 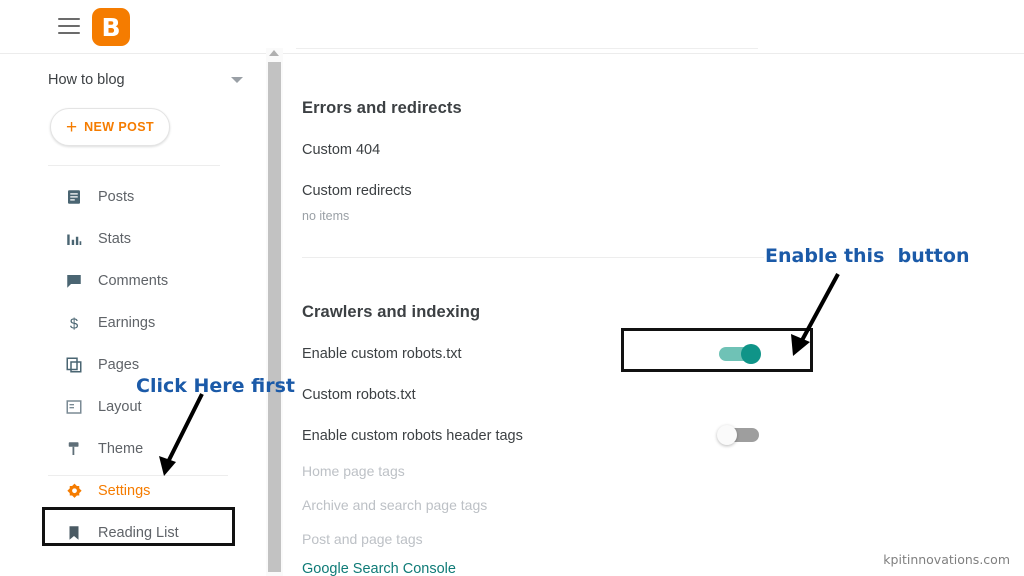 What do you see at coordinates (739, 354) in the screenshot?
I see `toggle-enable-custom-robots-txt` at bounding box center [739, 354].